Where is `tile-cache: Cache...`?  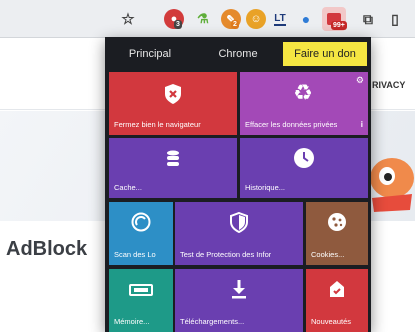 tile-cache: Cache... is located at coordinates (173, 168).